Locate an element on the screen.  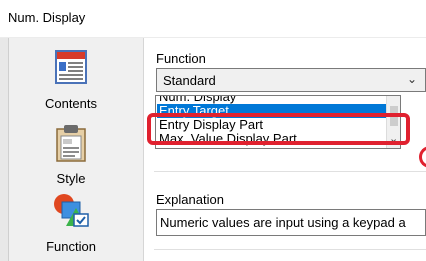
sidebar-item-contents: Contents is located at coordinates (71, 84).